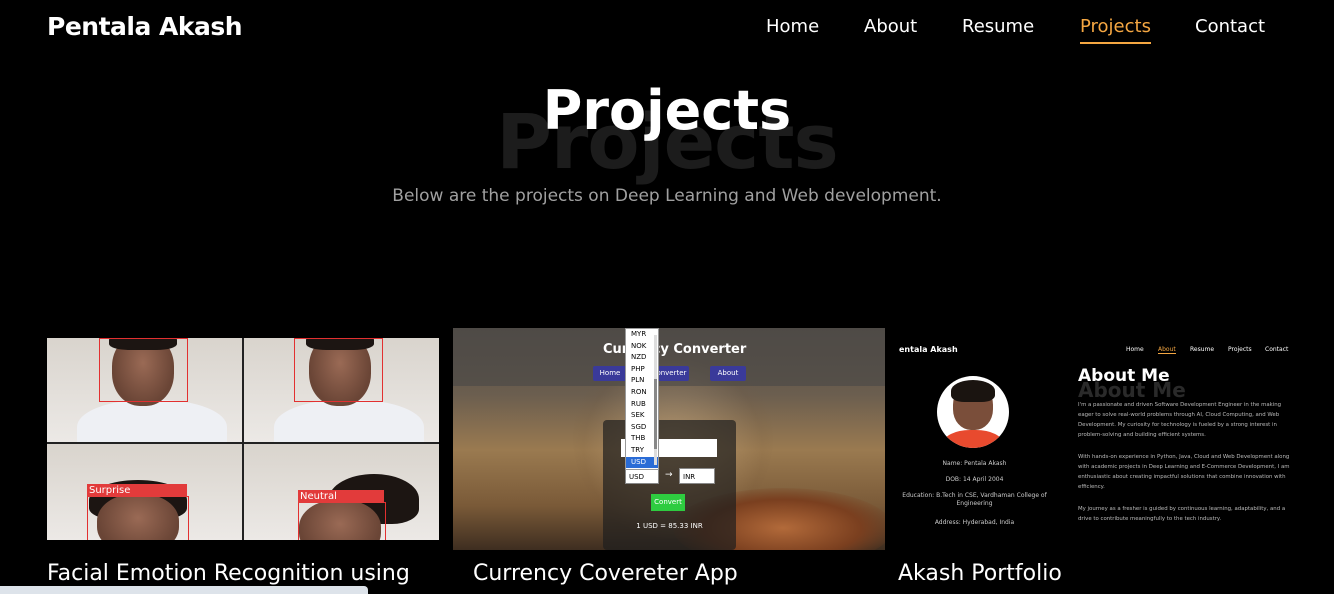 This screenshot has width=1334, height=594. I want to click on portfolio-nav-projects: Projects, so click(1240, 349).